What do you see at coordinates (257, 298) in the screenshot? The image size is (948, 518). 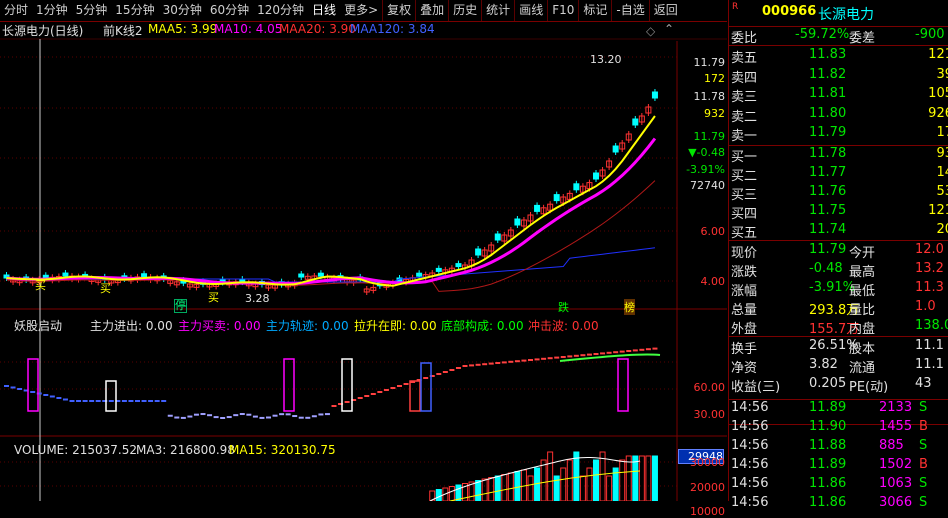 I see `low-price-marker: 3.28` at bounding box center [257, 298].